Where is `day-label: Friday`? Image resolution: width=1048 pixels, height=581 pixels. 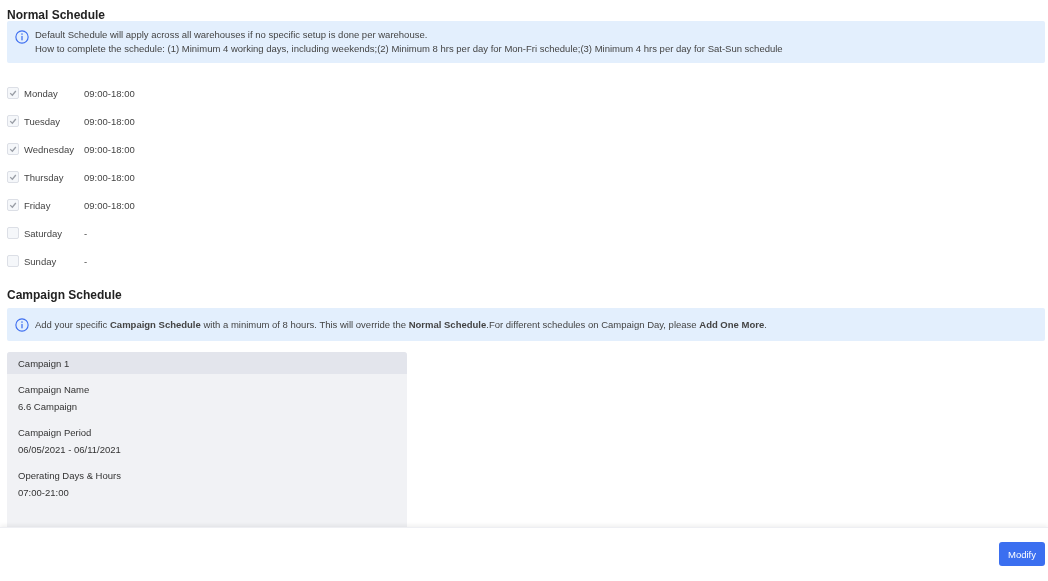 day-label: Friday is located at coordinates (38, 205).